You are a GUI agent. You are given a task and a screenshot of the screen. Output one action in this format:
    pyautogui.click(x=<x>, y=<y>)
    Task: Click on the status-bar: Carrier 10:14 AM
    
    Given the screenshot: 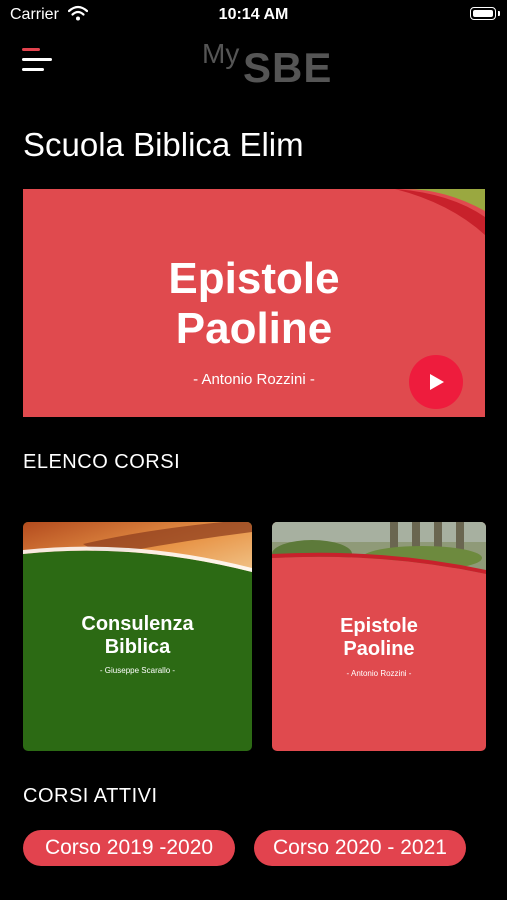 What is the action you would take?
    pyautogui.click(x=253, y=15)
    